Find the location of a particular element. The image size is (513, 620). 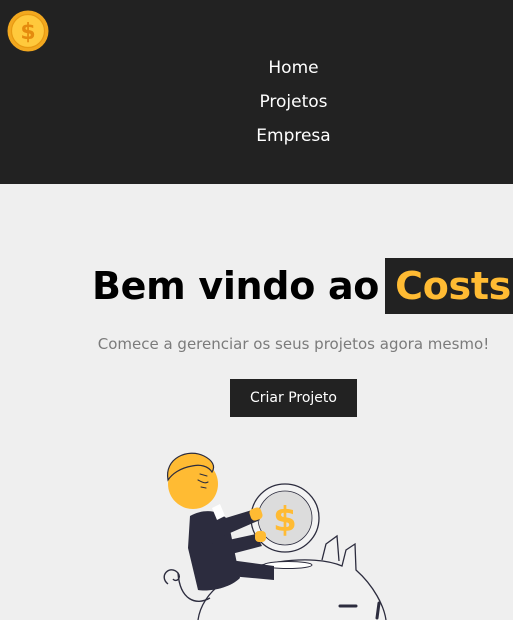

coin-logo-icon: $ is located at coordinates (28, 31).